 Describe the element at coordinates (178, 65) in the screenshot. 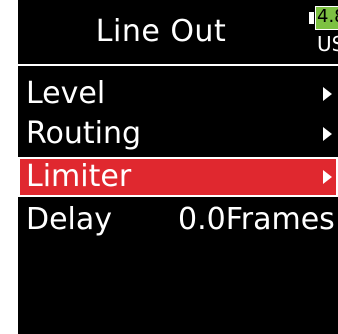

I see `header-divider` at that location.